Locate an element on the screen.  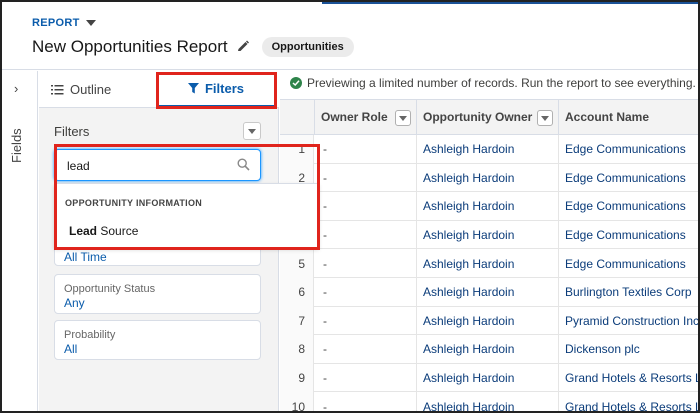
row-number-header is located at coordinates (297, 117).